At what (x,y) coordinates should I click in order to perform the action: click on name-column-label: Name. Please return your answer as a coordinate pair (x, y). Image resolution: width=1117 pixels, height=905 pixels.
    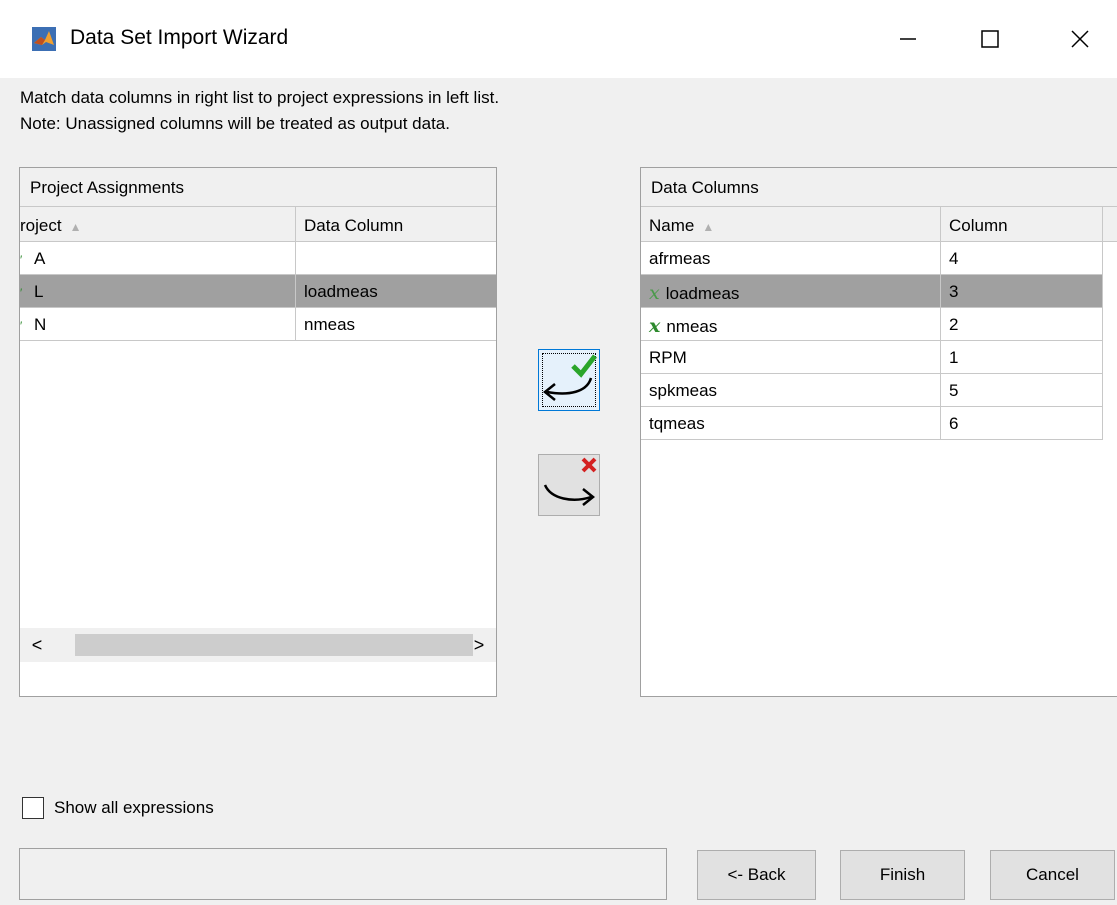
    Looking at the image, I should click on (672, 225).